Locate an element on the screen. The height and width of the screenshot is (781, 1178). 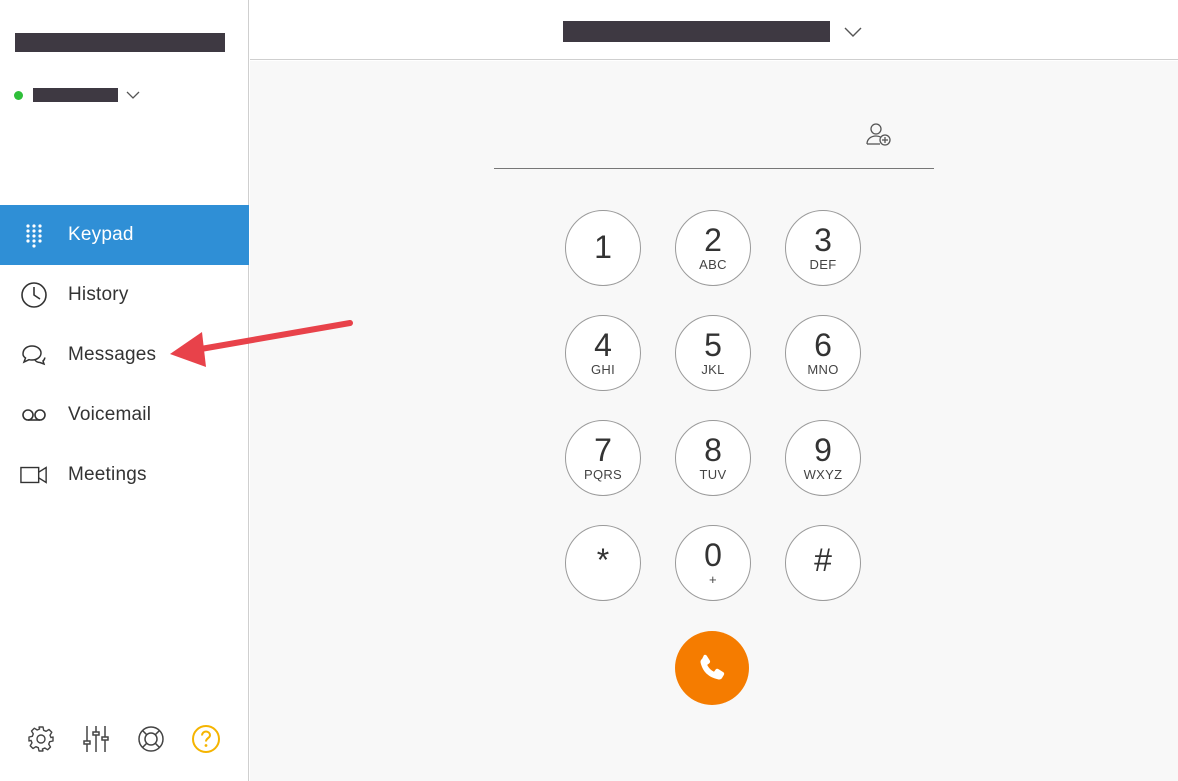
clock-icon is located at coordinates (34, 295).